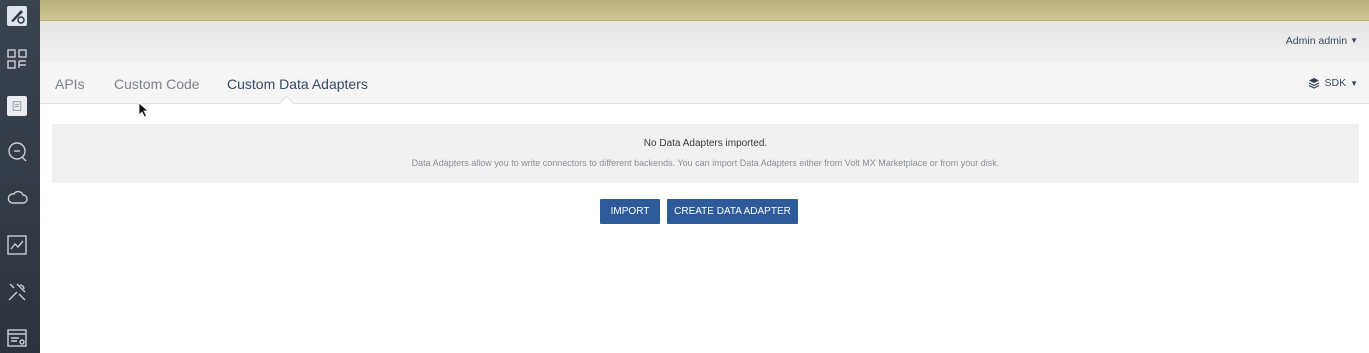 This screenshot has width=1369, height=353. I want to click on user-menu: Admin admin ▼, so click(1322, 41).